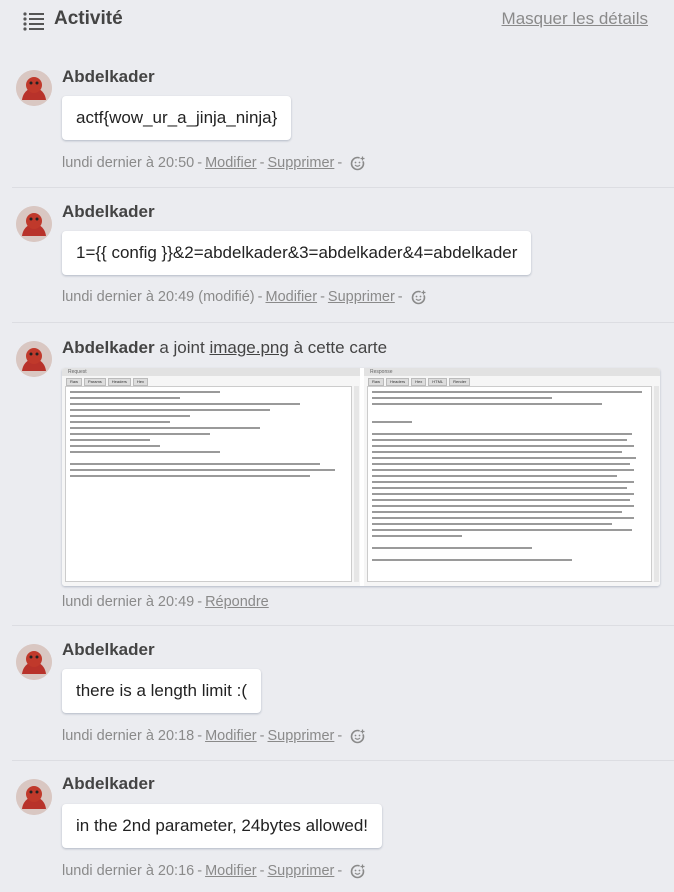 Image resolution: width=674 pixels, height=892 pixels. Describe the element at coordinates (237, 602) in the screenshot. I see `reply-link: Répondre` at that location.